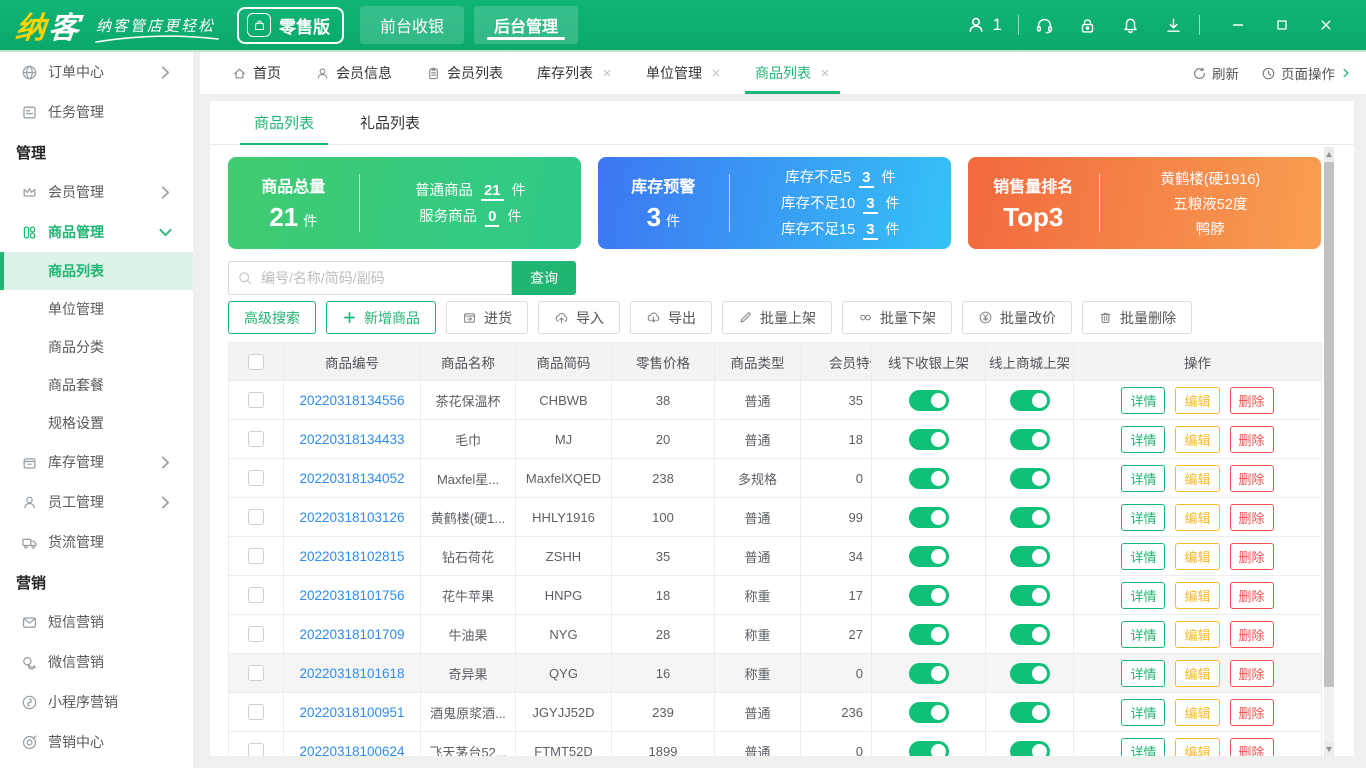  Describe the element at coordinates (100, 742) in the screenshot. I see `sidebar-item-marketing-center: 营销中心` at that location.